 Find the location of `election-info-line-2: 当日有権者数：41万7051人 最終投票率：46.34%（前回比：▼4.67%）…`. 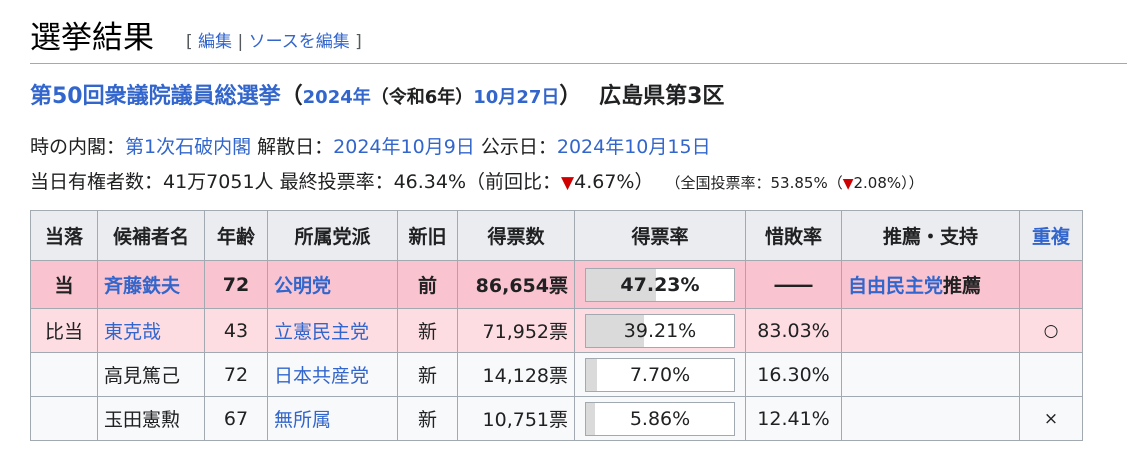

election-info-line-2: 当日有権者数：41万7051人 最終投票率：46.34%（前回比：▼4.67%）… is located at coordinates (477, 183).